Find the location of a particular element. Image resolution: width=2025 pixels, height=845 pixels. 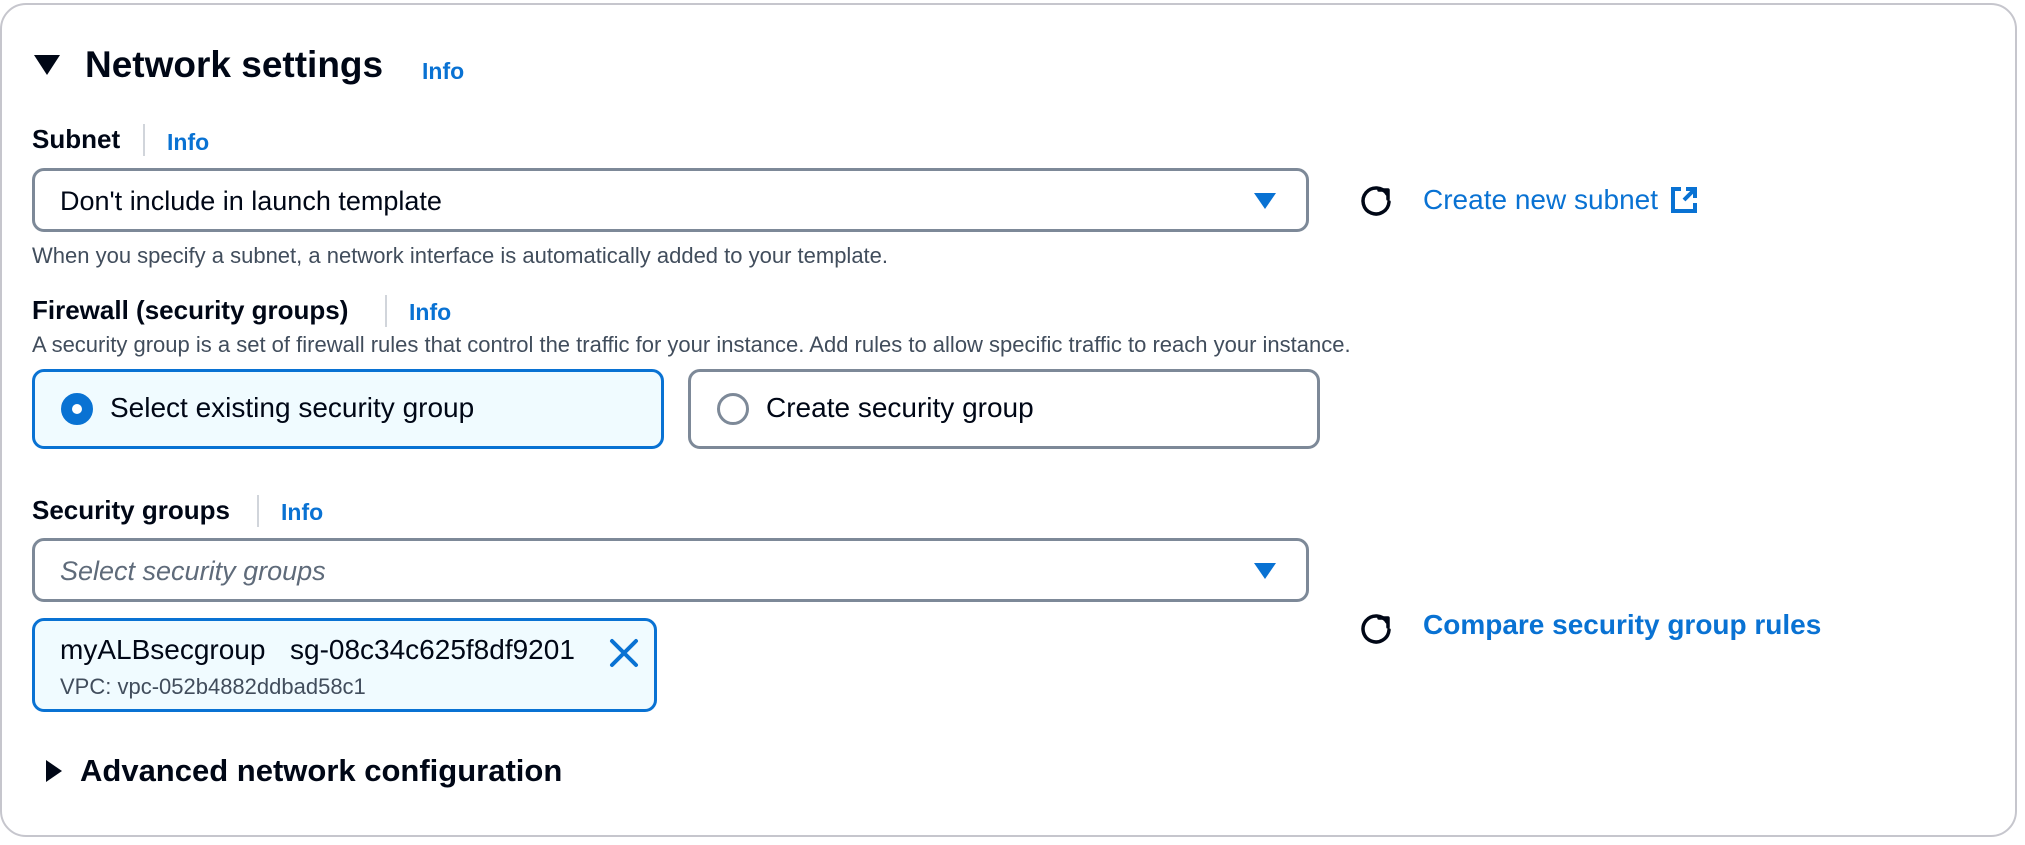

subnet-select-value: Don't include in launch template is located at coordinates (251, 201).